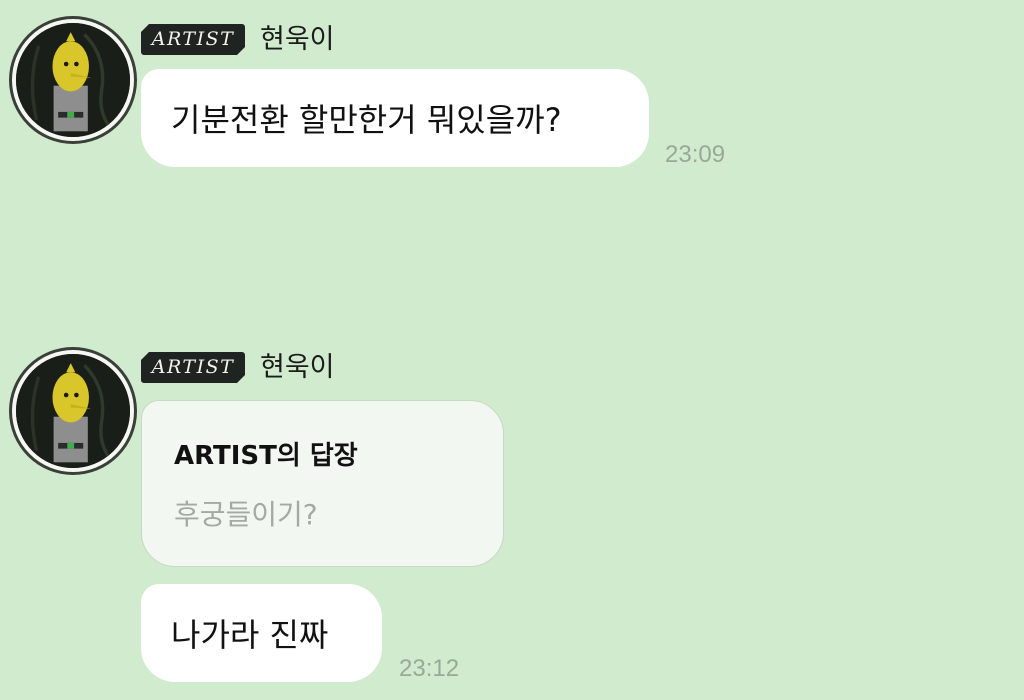 Image resolution: width=1024 pixels, height=700 pixels. I want to click on reply-title: ARTIST의 답장, so click(266, 456).